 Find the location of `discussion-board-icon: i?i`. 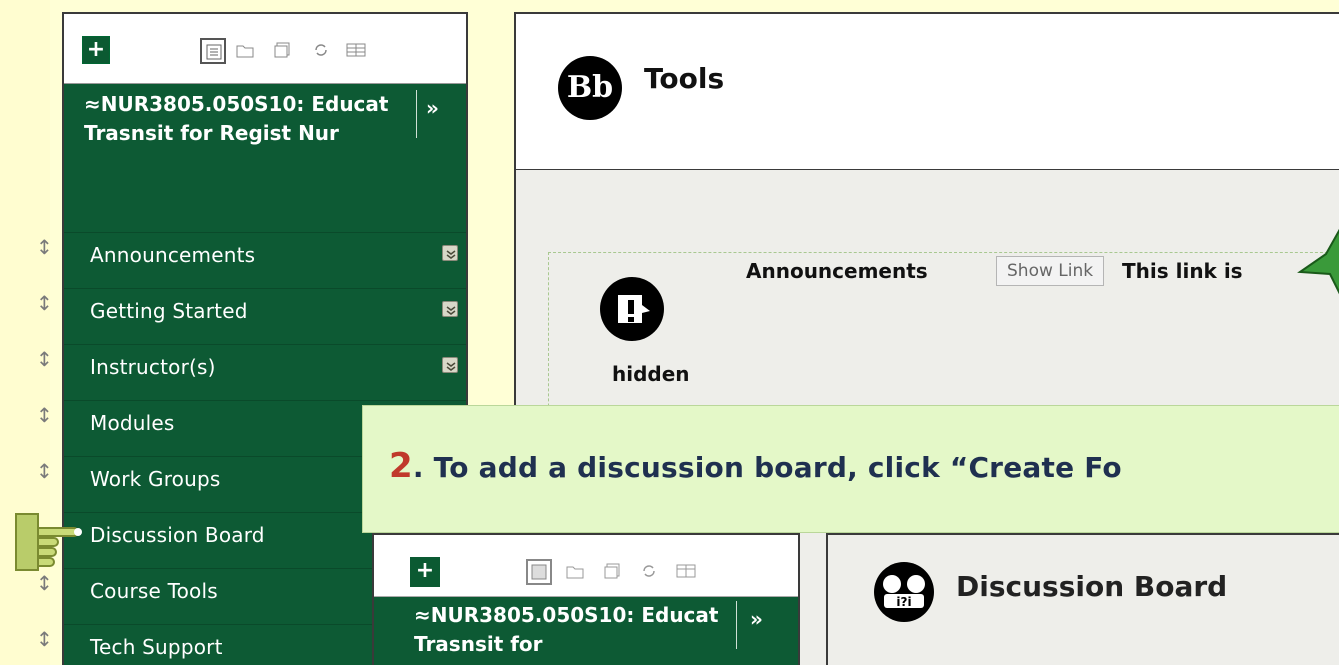

discussion-board-icon: i?i is located at coordinates (904, 592).